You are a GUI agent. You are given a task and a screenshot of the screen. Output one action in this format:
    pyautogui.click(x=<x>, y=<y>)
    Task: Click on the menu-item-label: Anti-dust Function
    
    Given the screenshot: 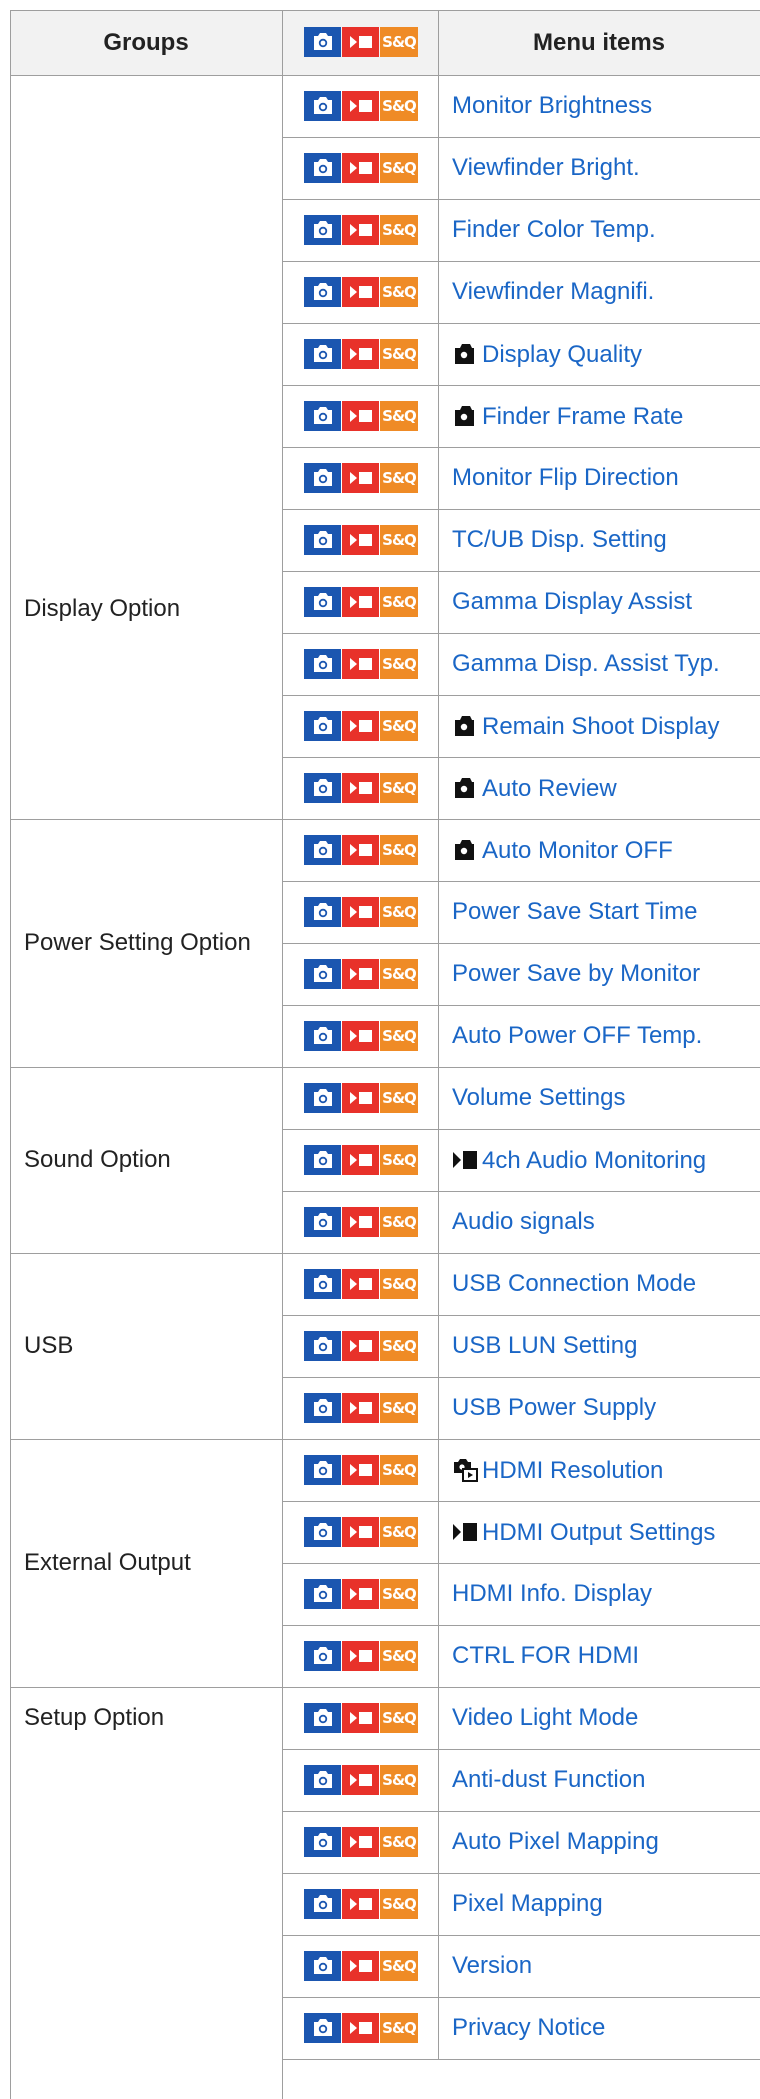 What is the action you would take?
    pyautogui.click(x=548, y=1779)
    